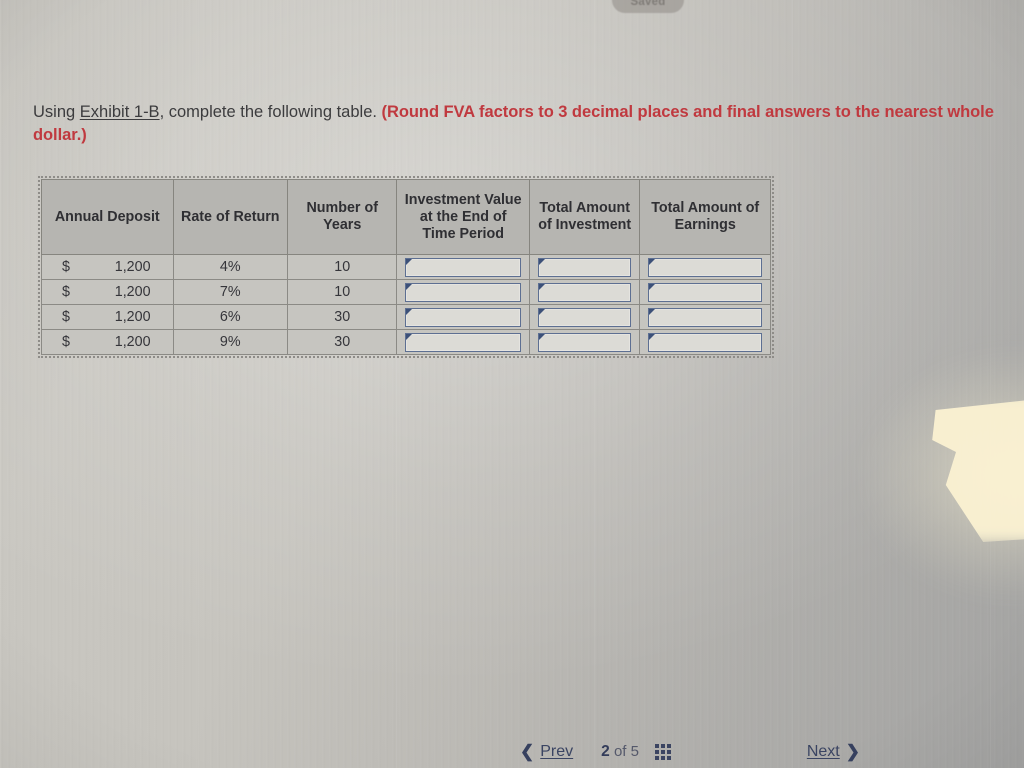 Image resolution: width=1024 pixels, height=768 pixels. What do you see at coordinates (230, 317) in the screenshot?
I see `cell-rate-of-return: 6%` at bounding box center [230, 317].